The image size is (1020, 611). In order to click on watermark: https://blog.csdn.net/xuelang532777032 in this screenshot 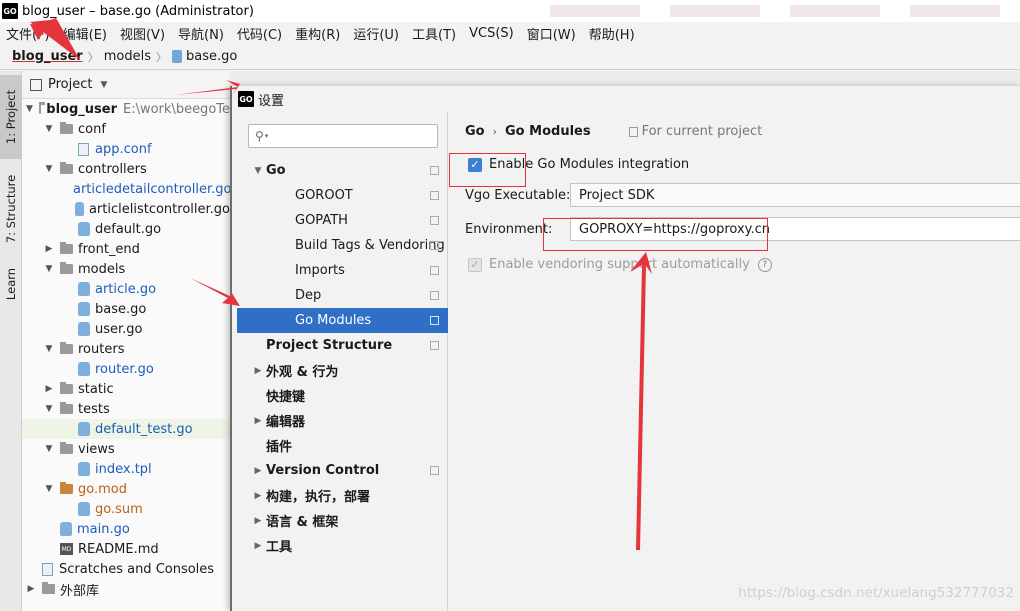, I will do `click(876, 593)`.